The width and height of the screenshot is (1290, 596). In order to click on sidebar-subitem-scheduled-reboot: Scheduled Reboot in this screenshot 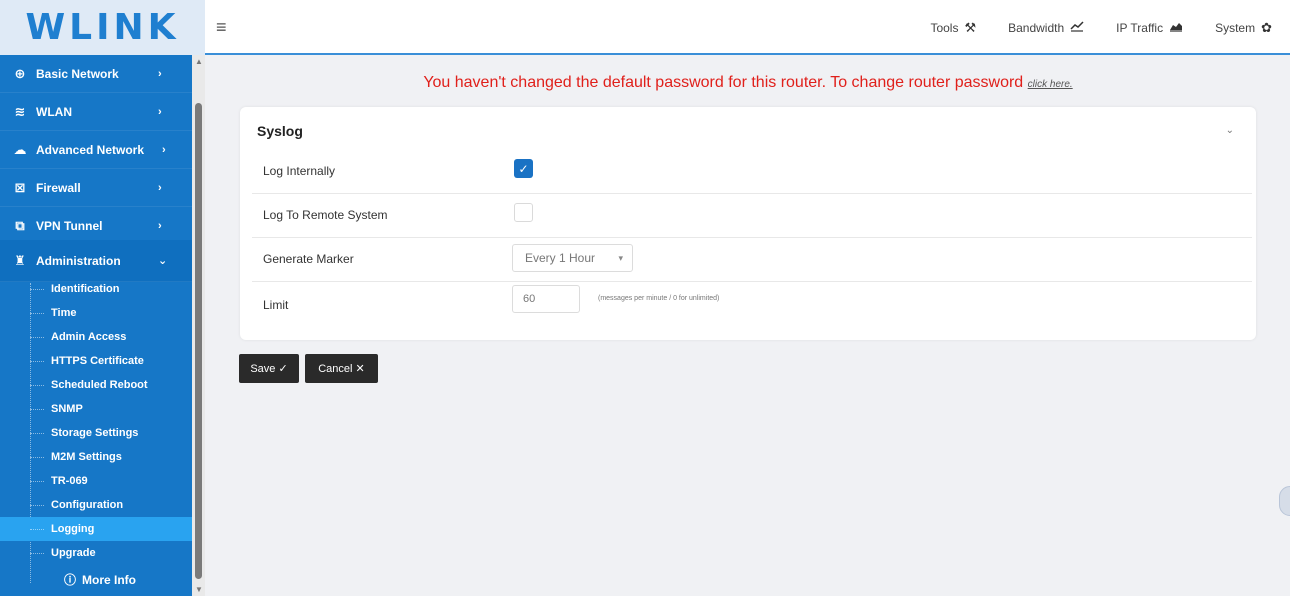, I will do `click(96, 385)`.